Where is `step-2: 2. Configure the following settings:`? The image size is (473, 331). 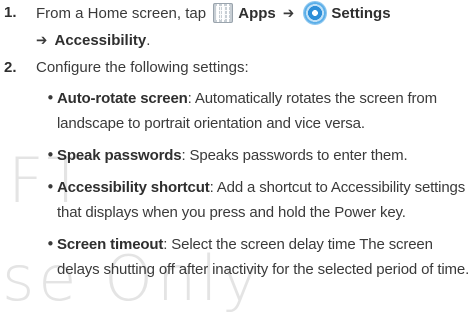
step-2: 2. Configure the following settings: is located at coordinates (235, 68).